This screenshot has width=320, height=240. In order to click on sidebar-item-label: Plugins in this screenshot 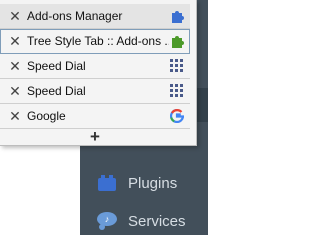, I will do `click(153, 183)`.